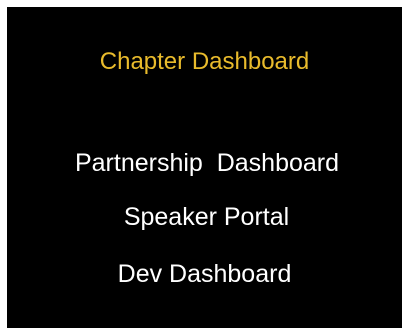  What do you see at coordinates (204, 163) in the screenshot?
I see `menu-item-partnership-dashboard: Partnership Dashboard` at bounding box center [204, 163].